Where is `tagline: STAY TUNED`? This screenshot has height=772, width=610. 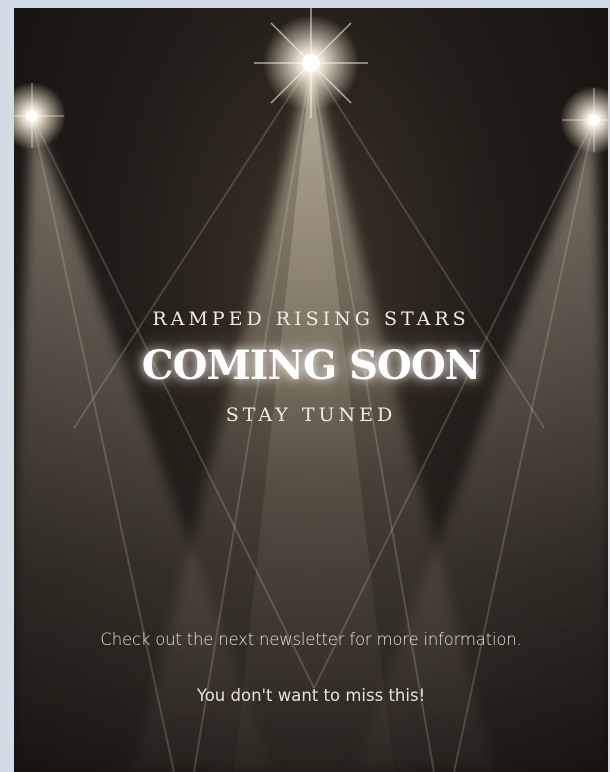 tagline: STAY TUNED is located at coordinates (311, 415).